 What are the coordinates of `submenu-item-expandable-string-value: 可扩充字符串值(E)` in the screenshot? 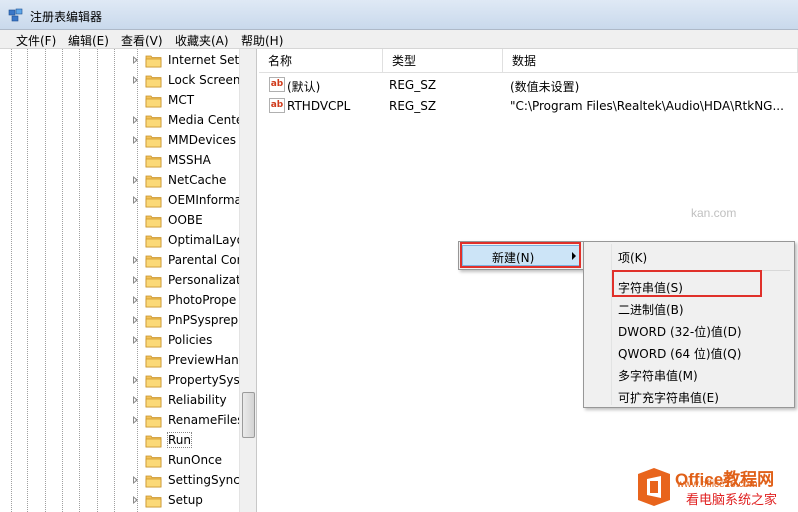 It's located at (668, 397).